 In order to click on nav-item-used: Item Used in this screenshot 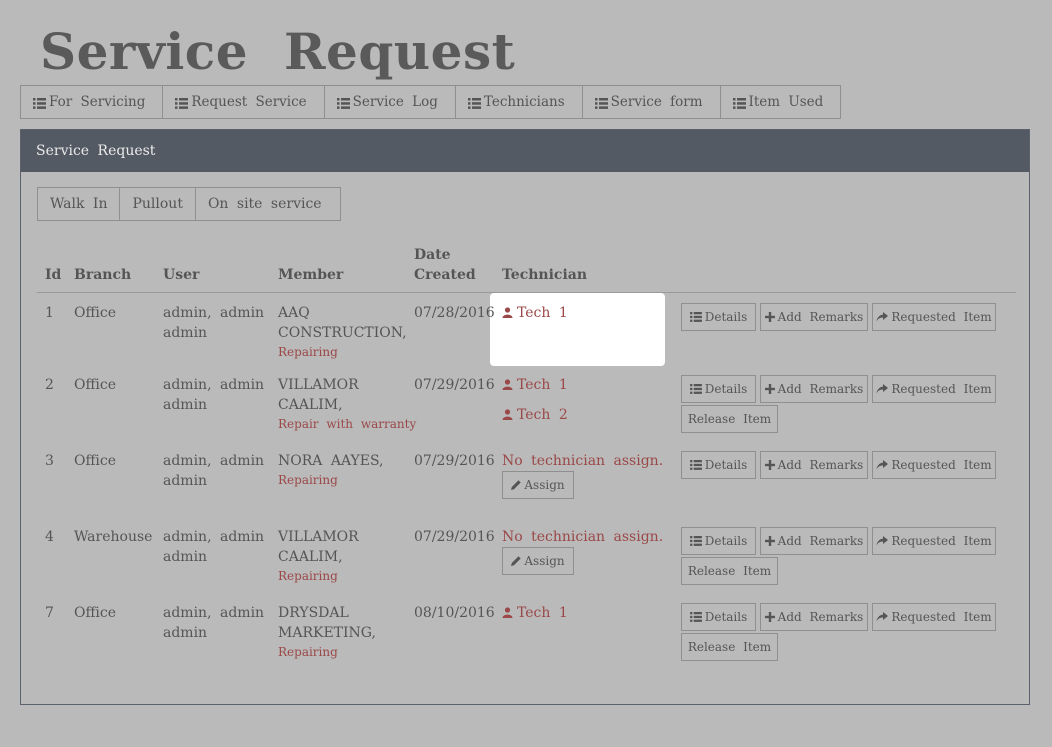, I will do `click(781, 102)`.